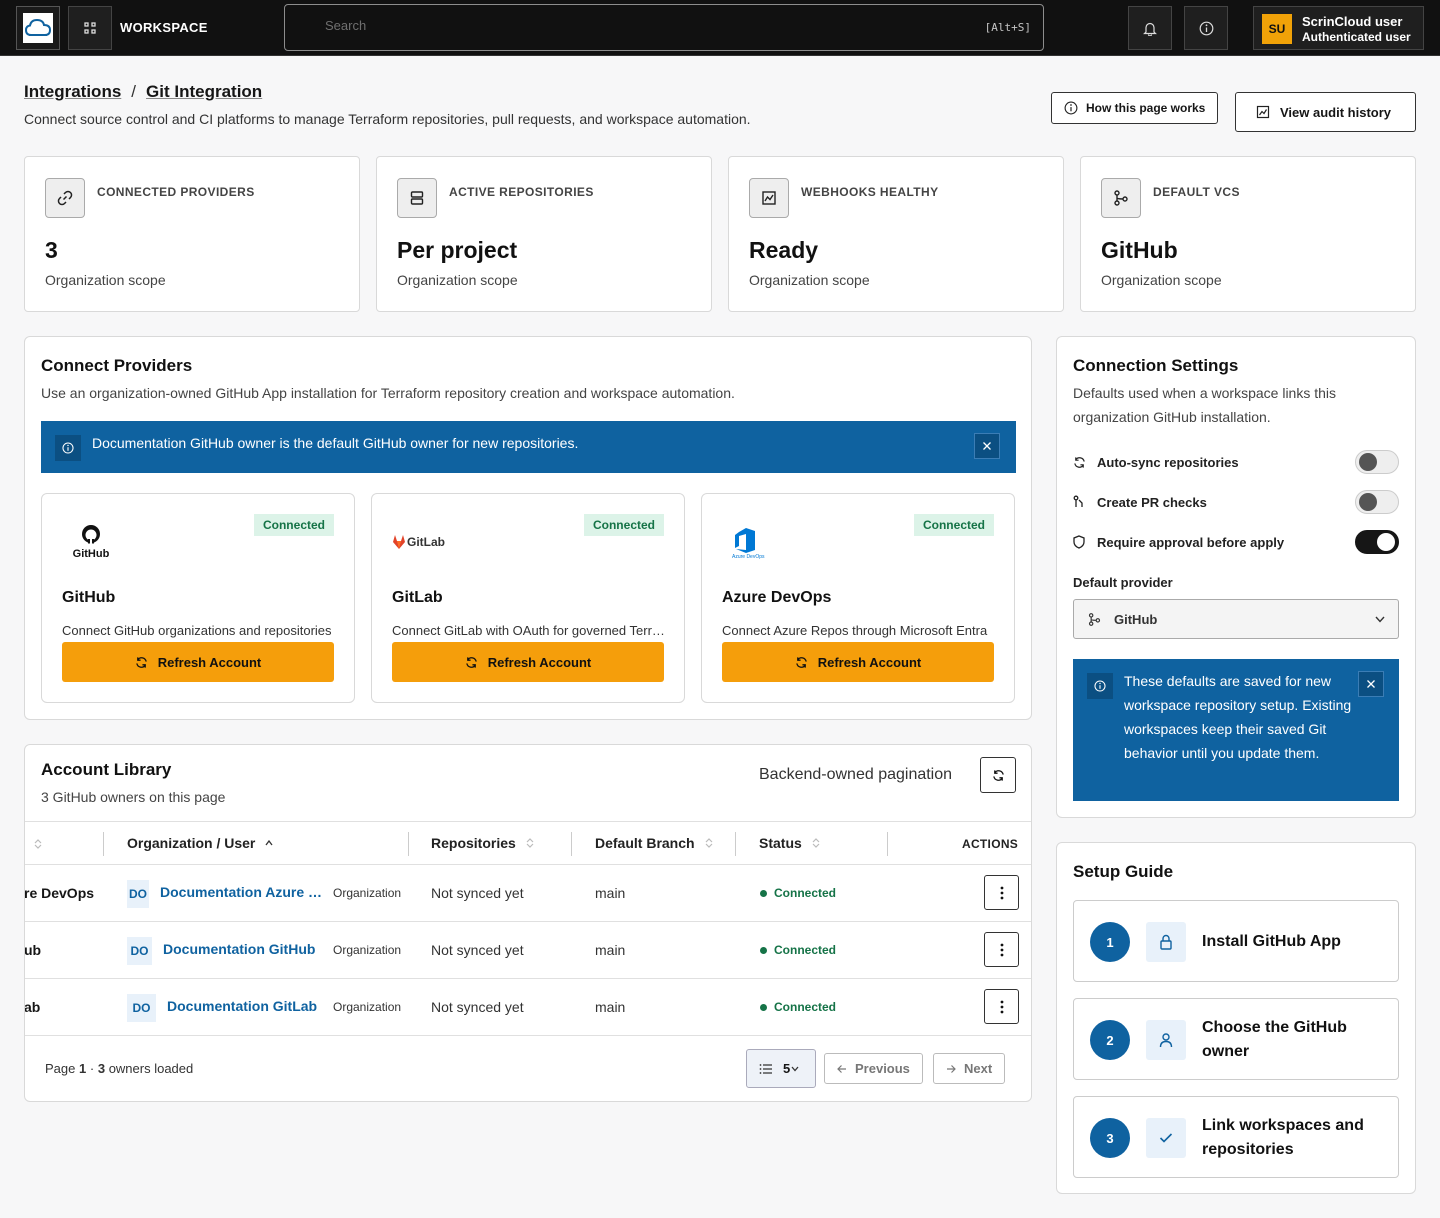 Image resolution: width=1440 pixels, height=1218 pixels. Describe the element at coordinates (246, 1006) in the screenshot. I see `org-link: Documentation GitLab` at that location.